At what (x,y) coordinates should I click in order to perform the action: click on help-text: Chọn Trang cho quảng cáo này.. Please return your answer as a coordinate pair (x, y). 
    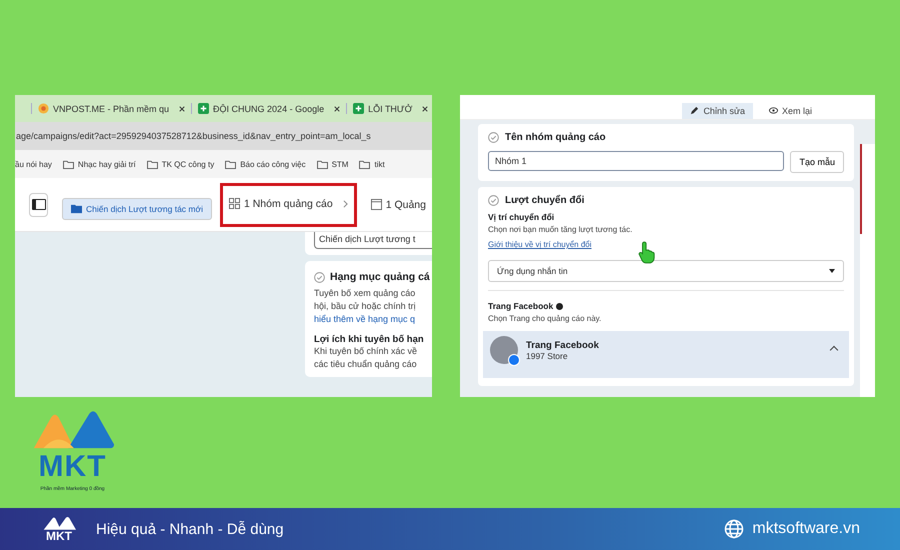
    Looking at the image, I should click on (545, 318).